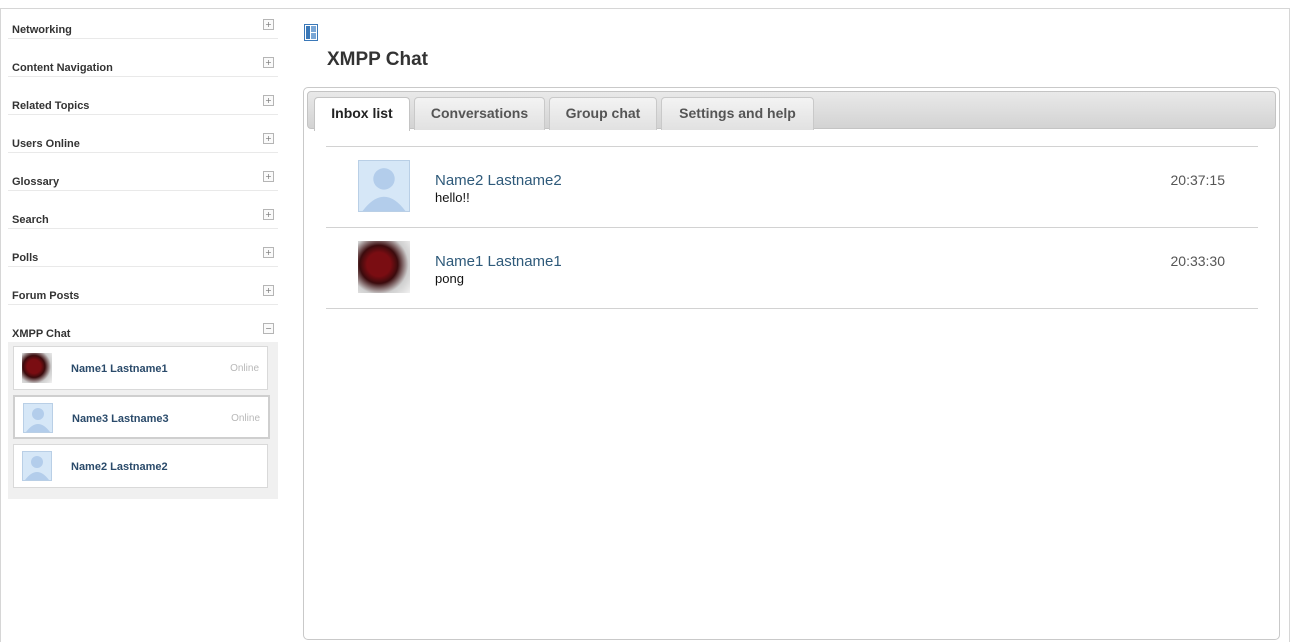  What do you see at coordinates (42, 30) in the screenshot?
I see `block-title: Networking` at bounding box center [42, 30].